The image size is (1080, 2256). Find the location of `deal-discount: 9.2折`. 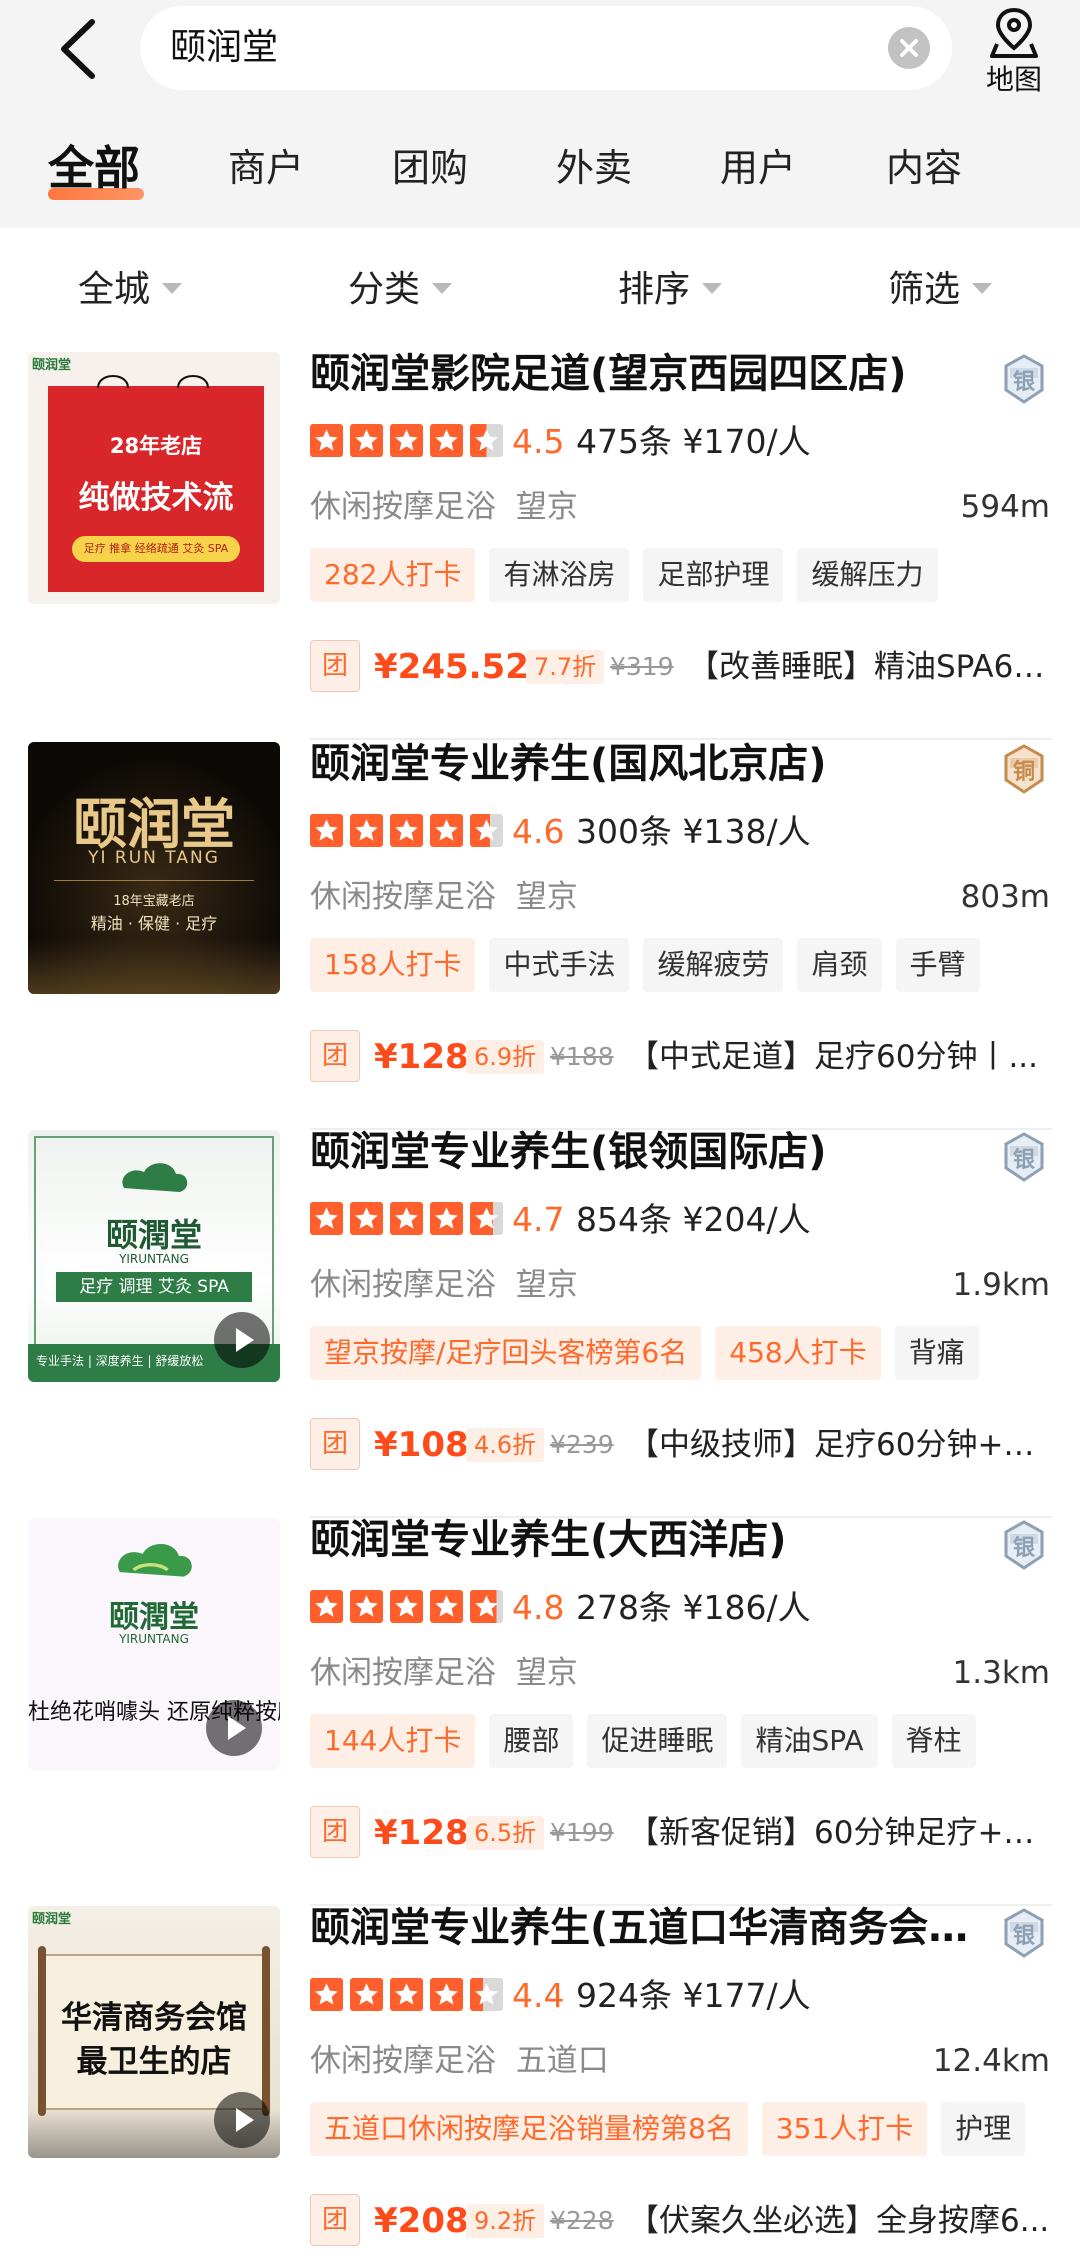

deal-discount: 9.2折 is located at coordinates (505, 2221).